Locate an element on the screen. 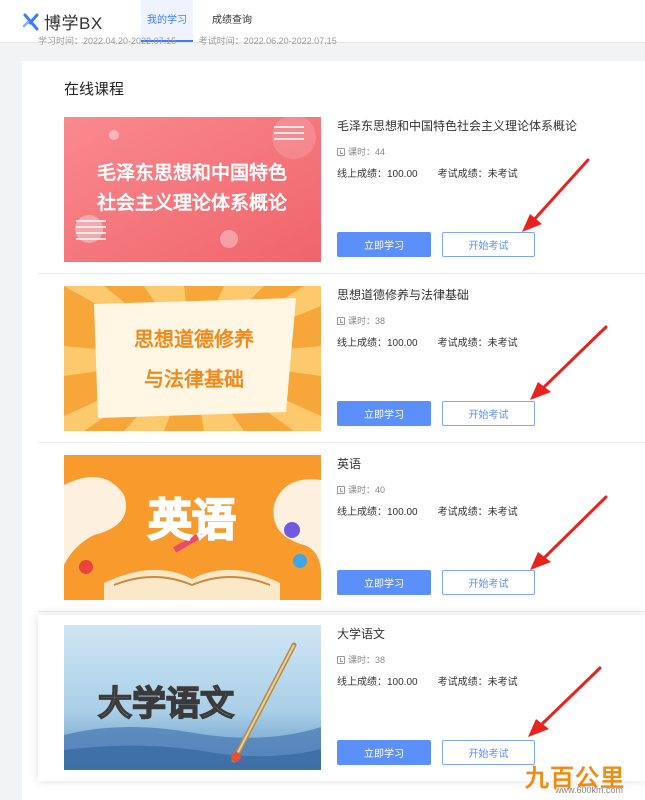 The height and width of the screenshot is (800, 645). watermark-url: www.600km.com is located at coordinates (589, 790).